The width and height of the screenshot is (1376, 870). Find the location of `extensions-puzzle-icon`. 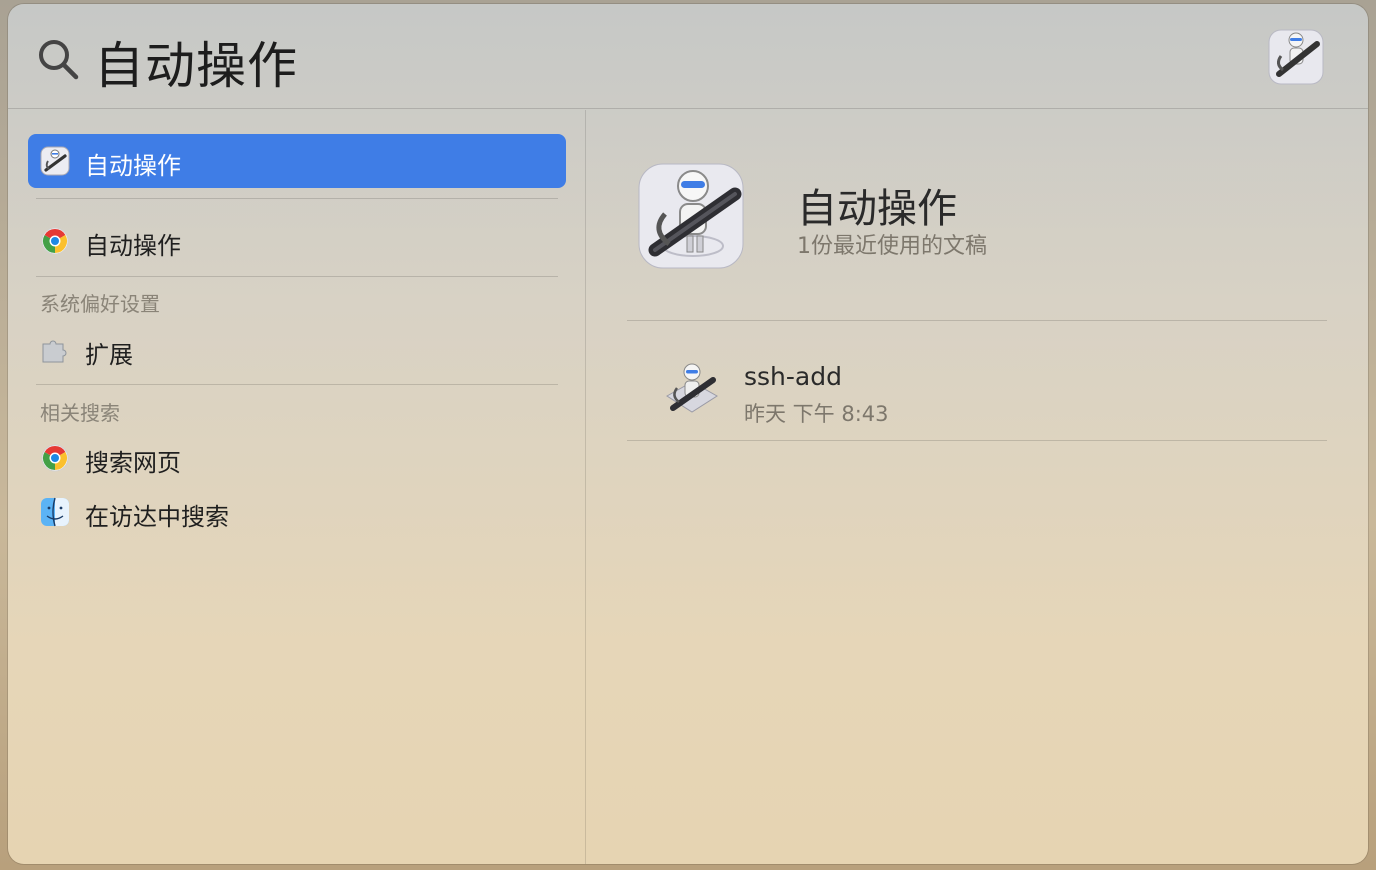

extensions-puzzle-icon is located at coordinates (54, 351).